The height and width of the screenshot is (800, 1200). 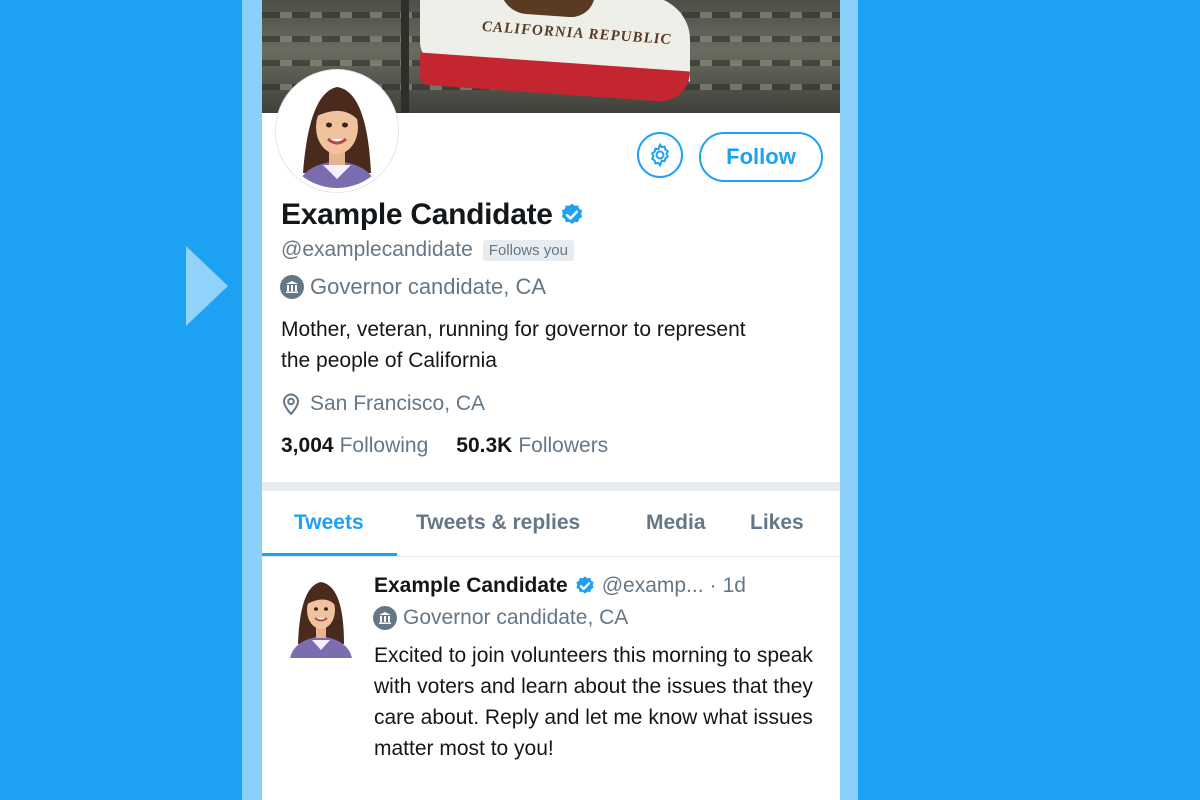 What do you see at coordinates (734, 586) in the screenshot?
I see `tweet-timestamp: 1d` at bounding box center [734, 586].